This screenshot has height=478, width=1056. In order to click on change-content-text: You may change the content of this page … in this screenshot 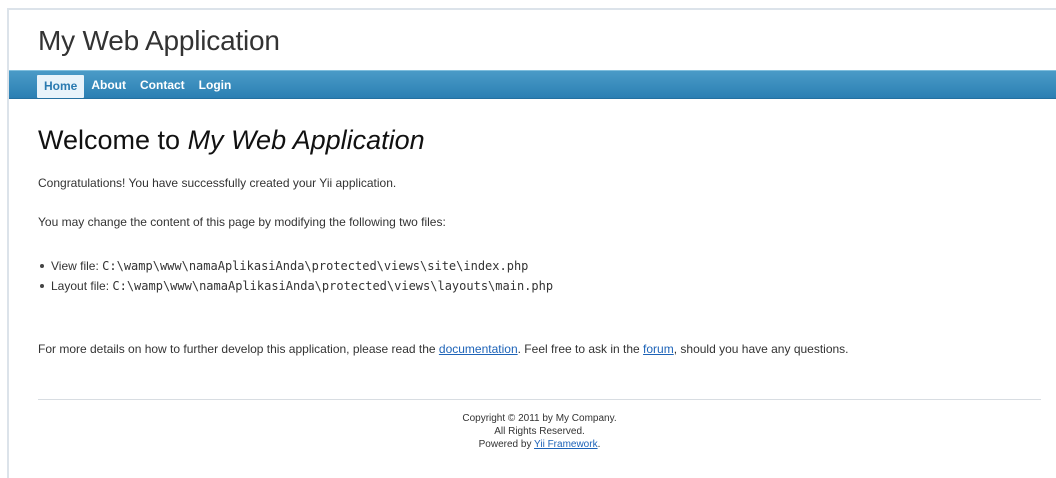, I will do `click(242, 222)`.